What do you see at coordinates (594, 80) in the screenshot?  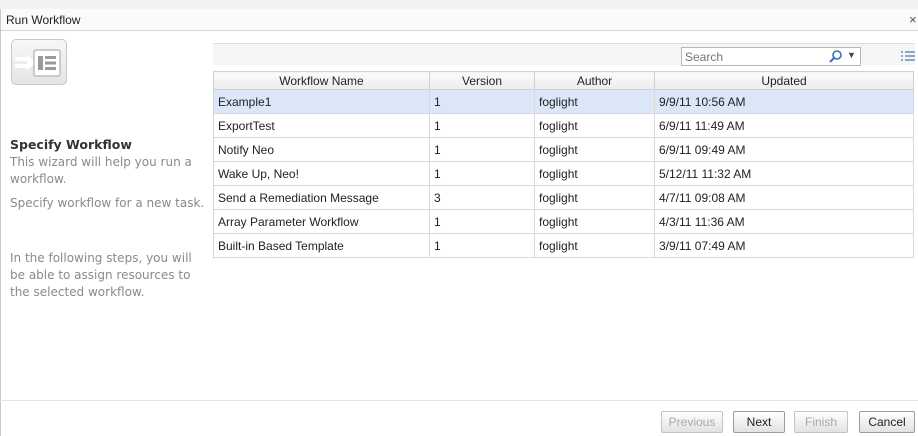 I see `column-header-author: Author` at bounding box center [594, 80].